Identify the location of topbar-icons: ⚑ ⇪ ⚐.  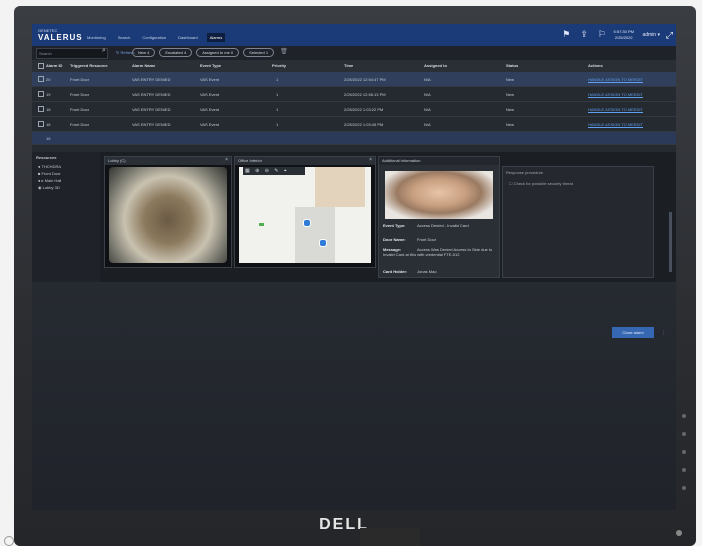
(584, 34).